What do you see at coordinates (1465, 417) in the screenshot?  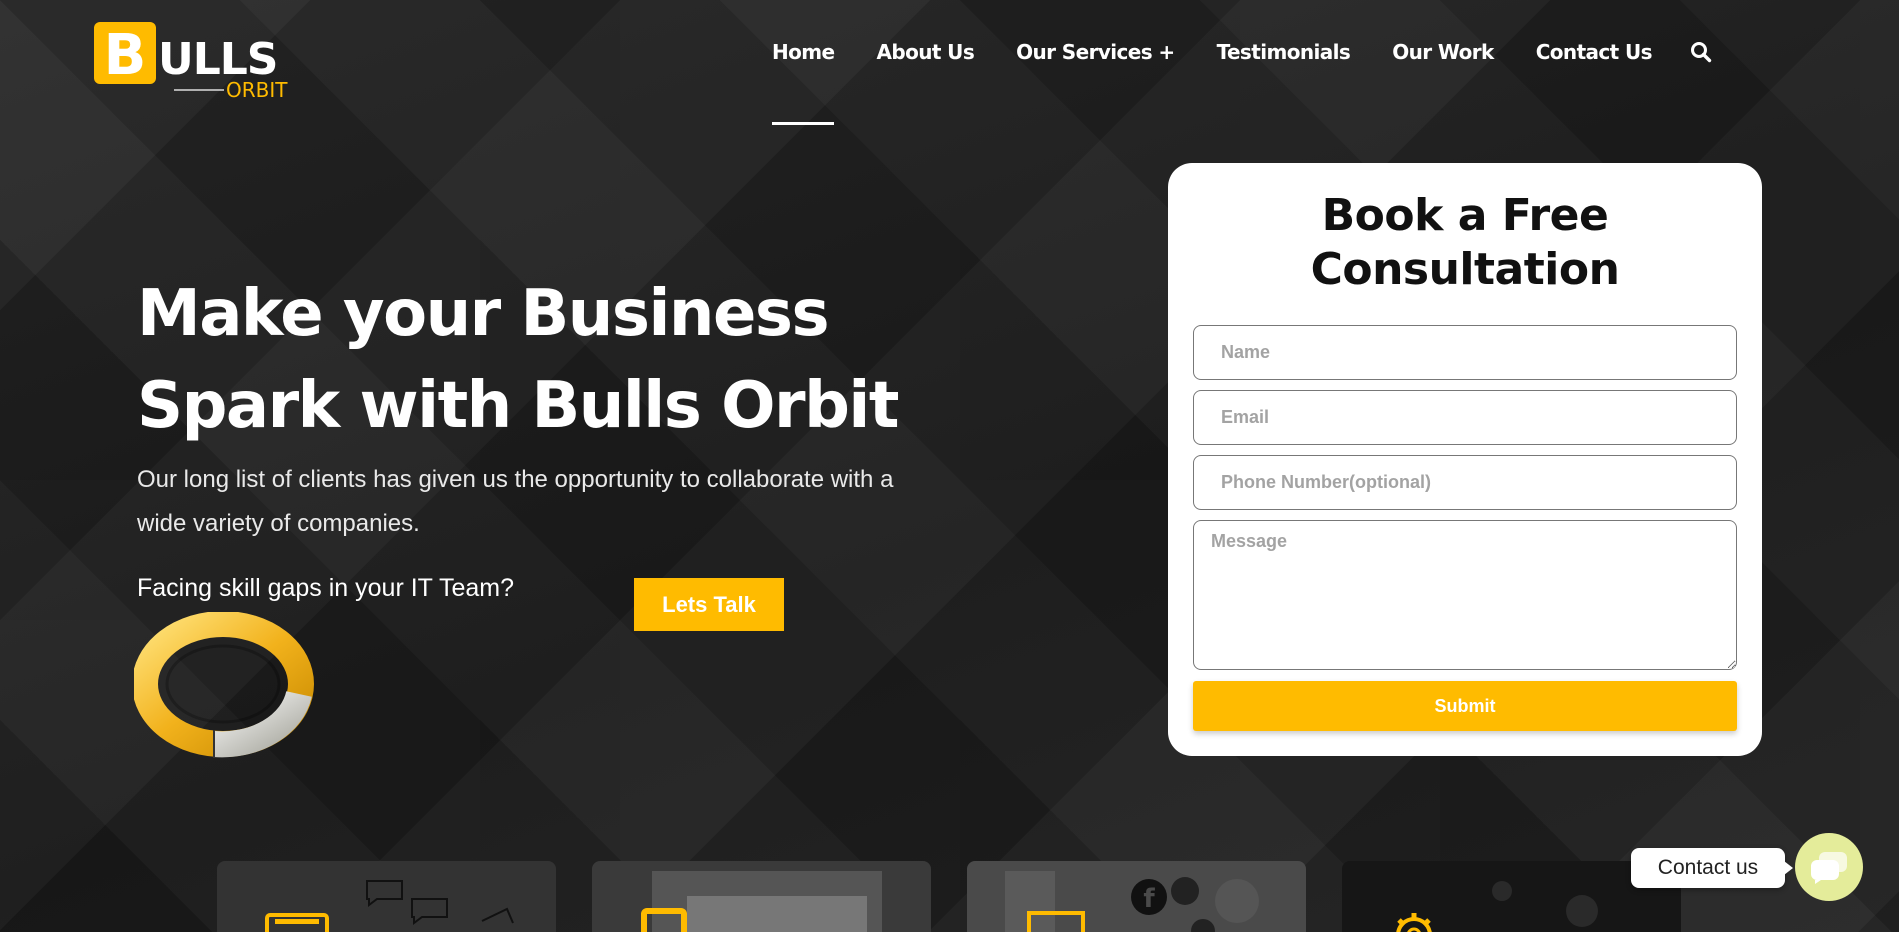 I see `email-field` at bounding box center [1465, 417].